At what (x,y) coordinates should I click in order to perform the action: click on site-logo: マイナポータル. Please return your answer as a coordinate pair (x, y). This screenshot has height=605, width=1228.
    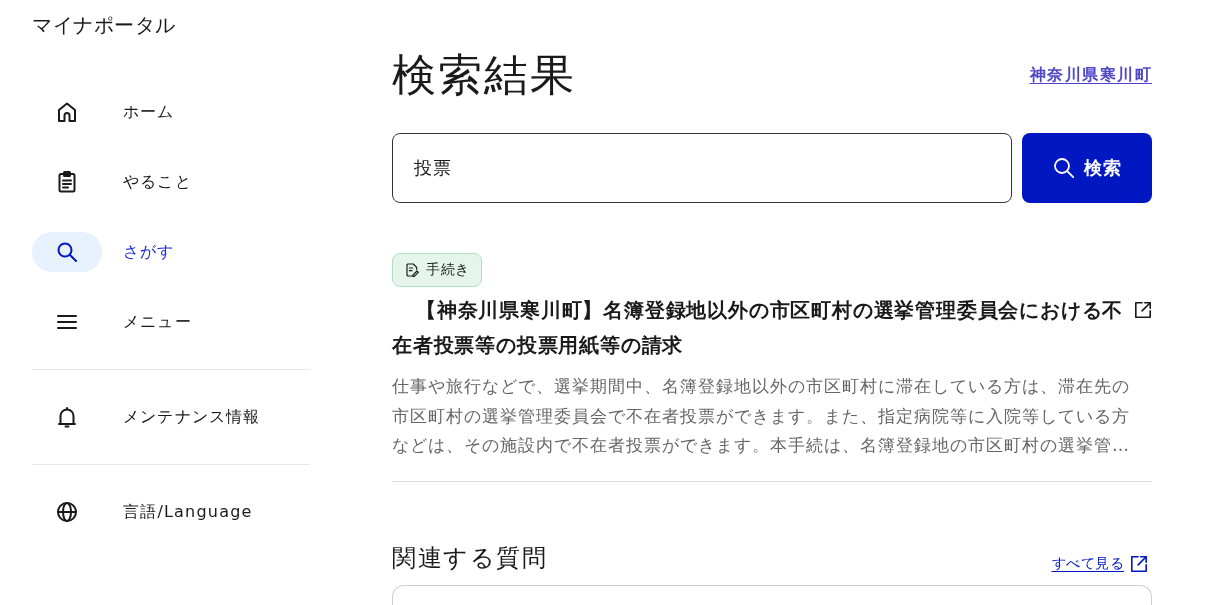
    Looking at the image, I should click on (104, 25).